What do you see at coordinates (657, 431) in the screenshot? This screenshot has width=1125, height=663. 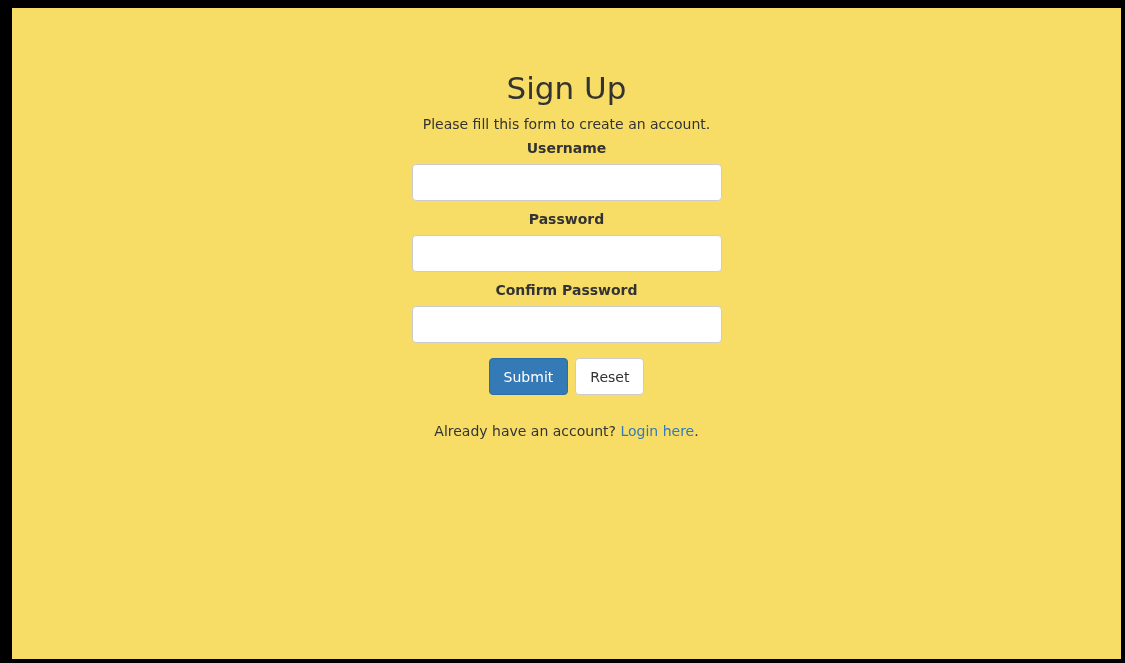 I see `login-link: Login here` at bounding box center [657, 431].